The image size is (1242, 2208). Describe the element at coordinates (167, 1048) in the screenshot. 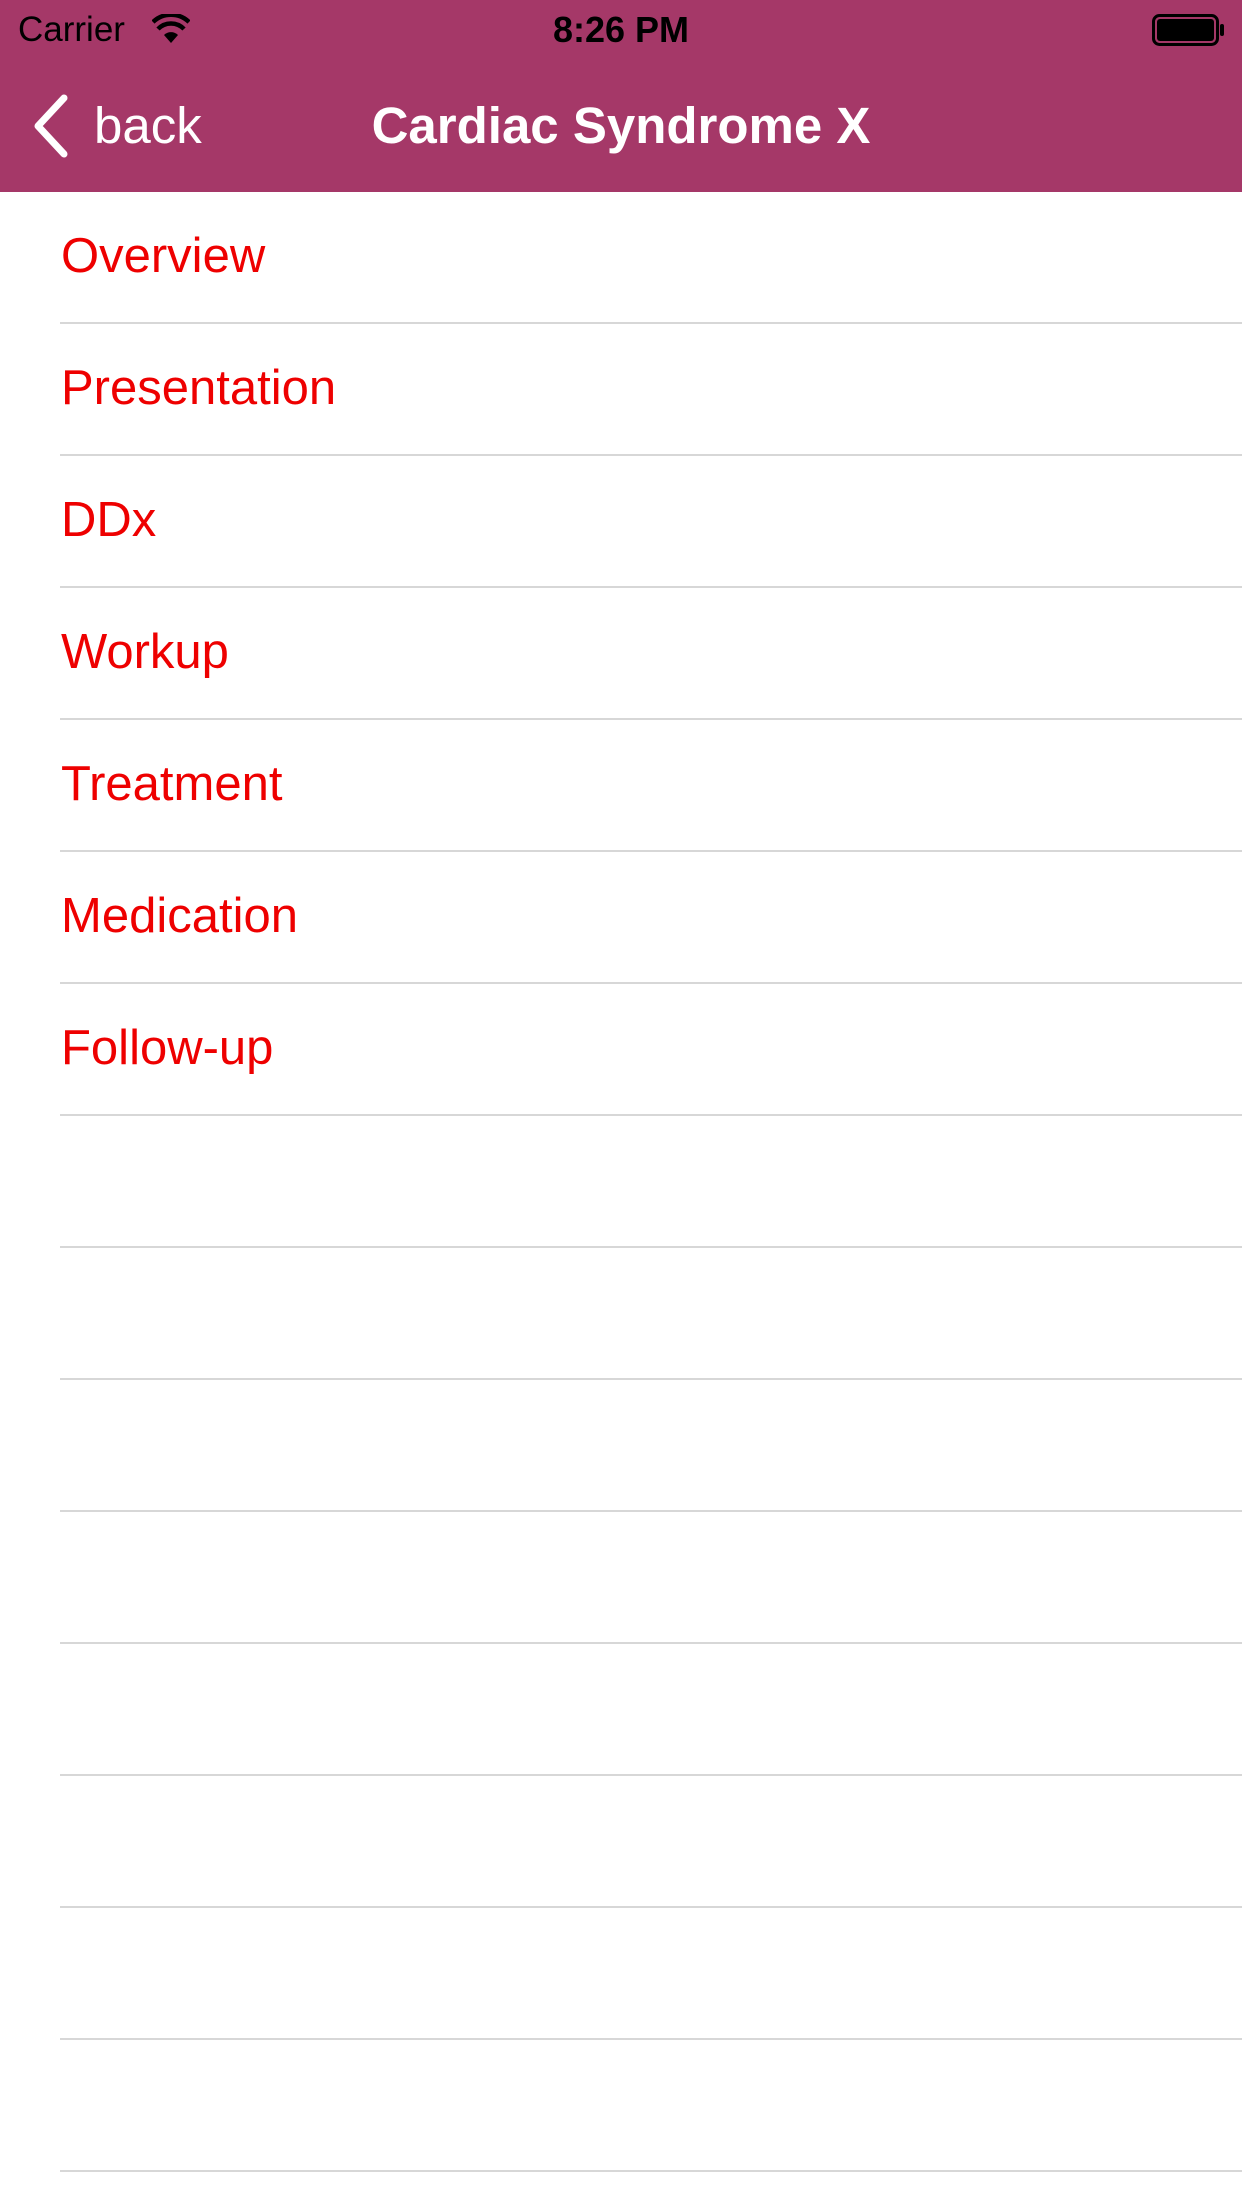

I see `list-item-label: Follow-up` at that location.